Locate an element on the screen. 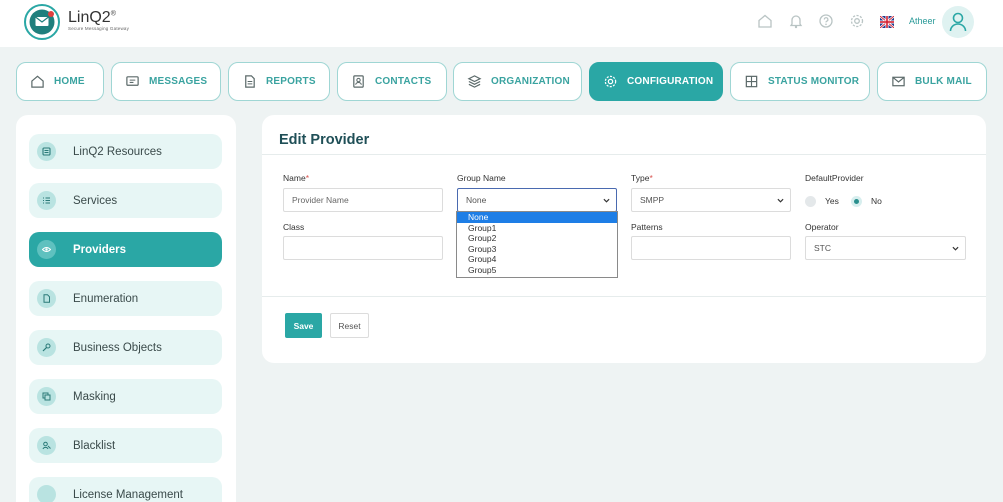 The width and height of the screenshot is (1003, 502). bell-icon is located at coordinates (796, 21).